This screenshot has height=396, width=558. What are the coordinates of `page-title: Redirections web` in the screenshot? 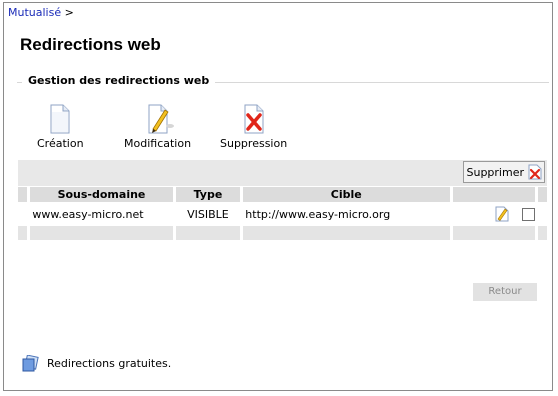 It's located at (90, 44).